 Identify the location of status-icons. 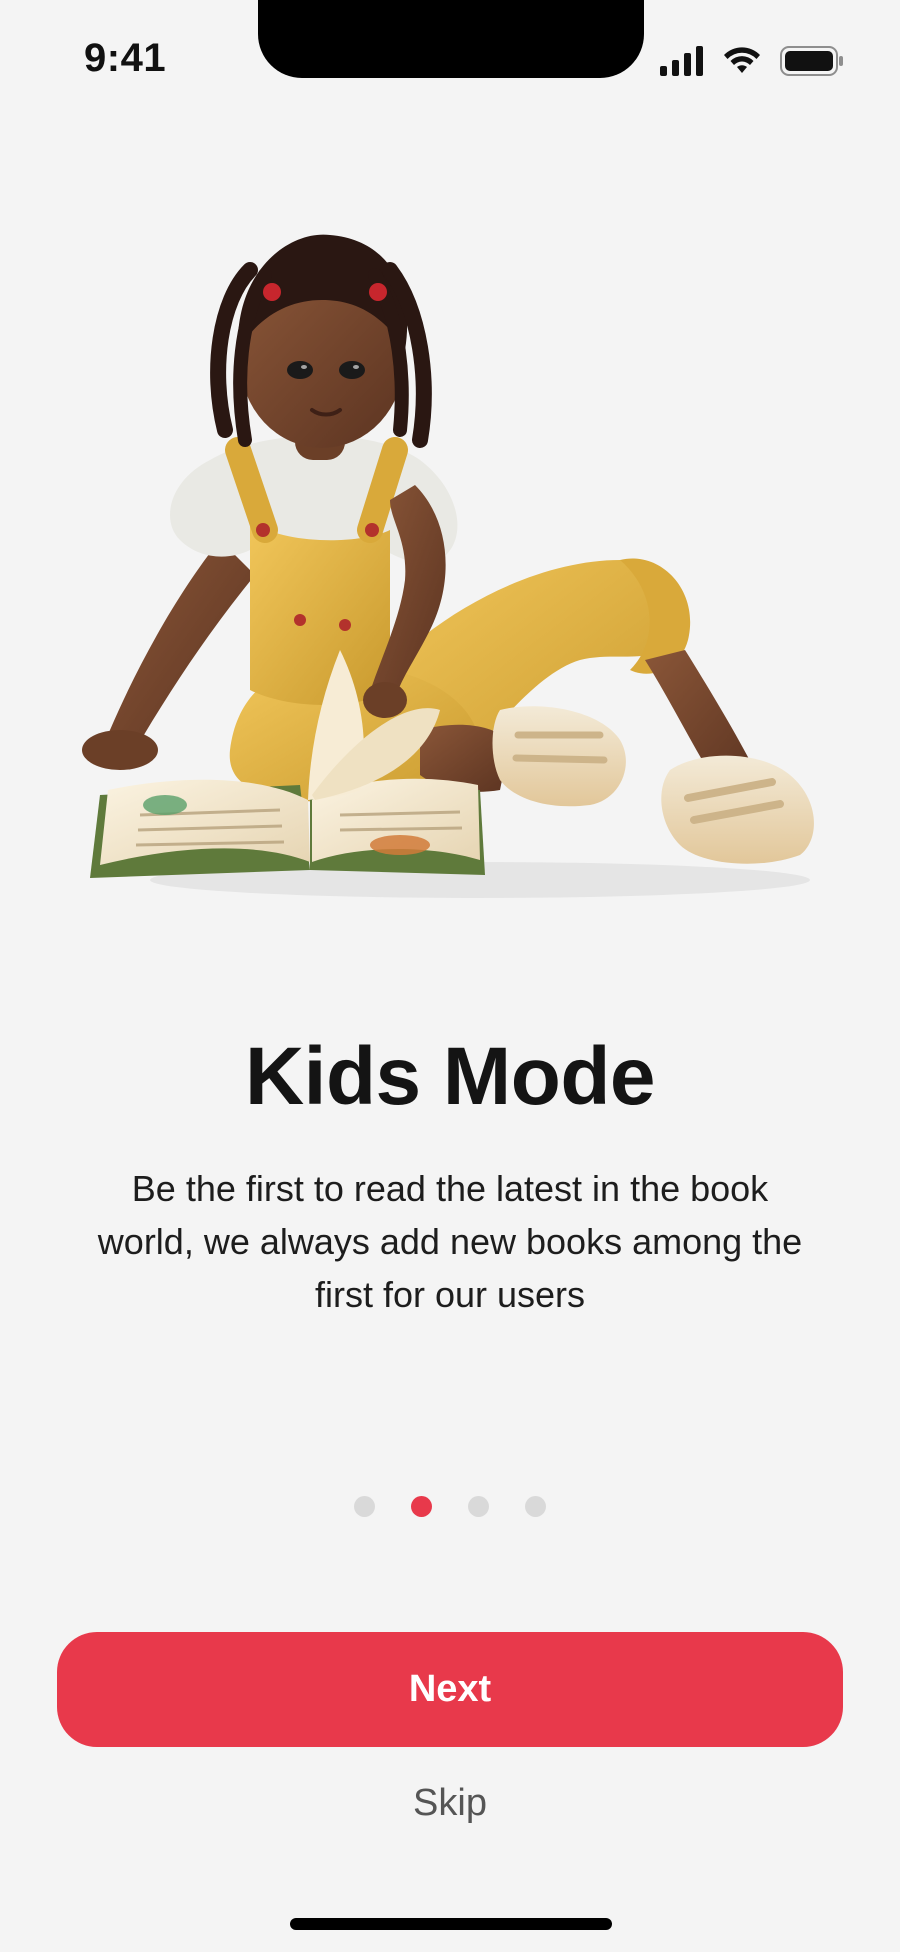
(752, 61).